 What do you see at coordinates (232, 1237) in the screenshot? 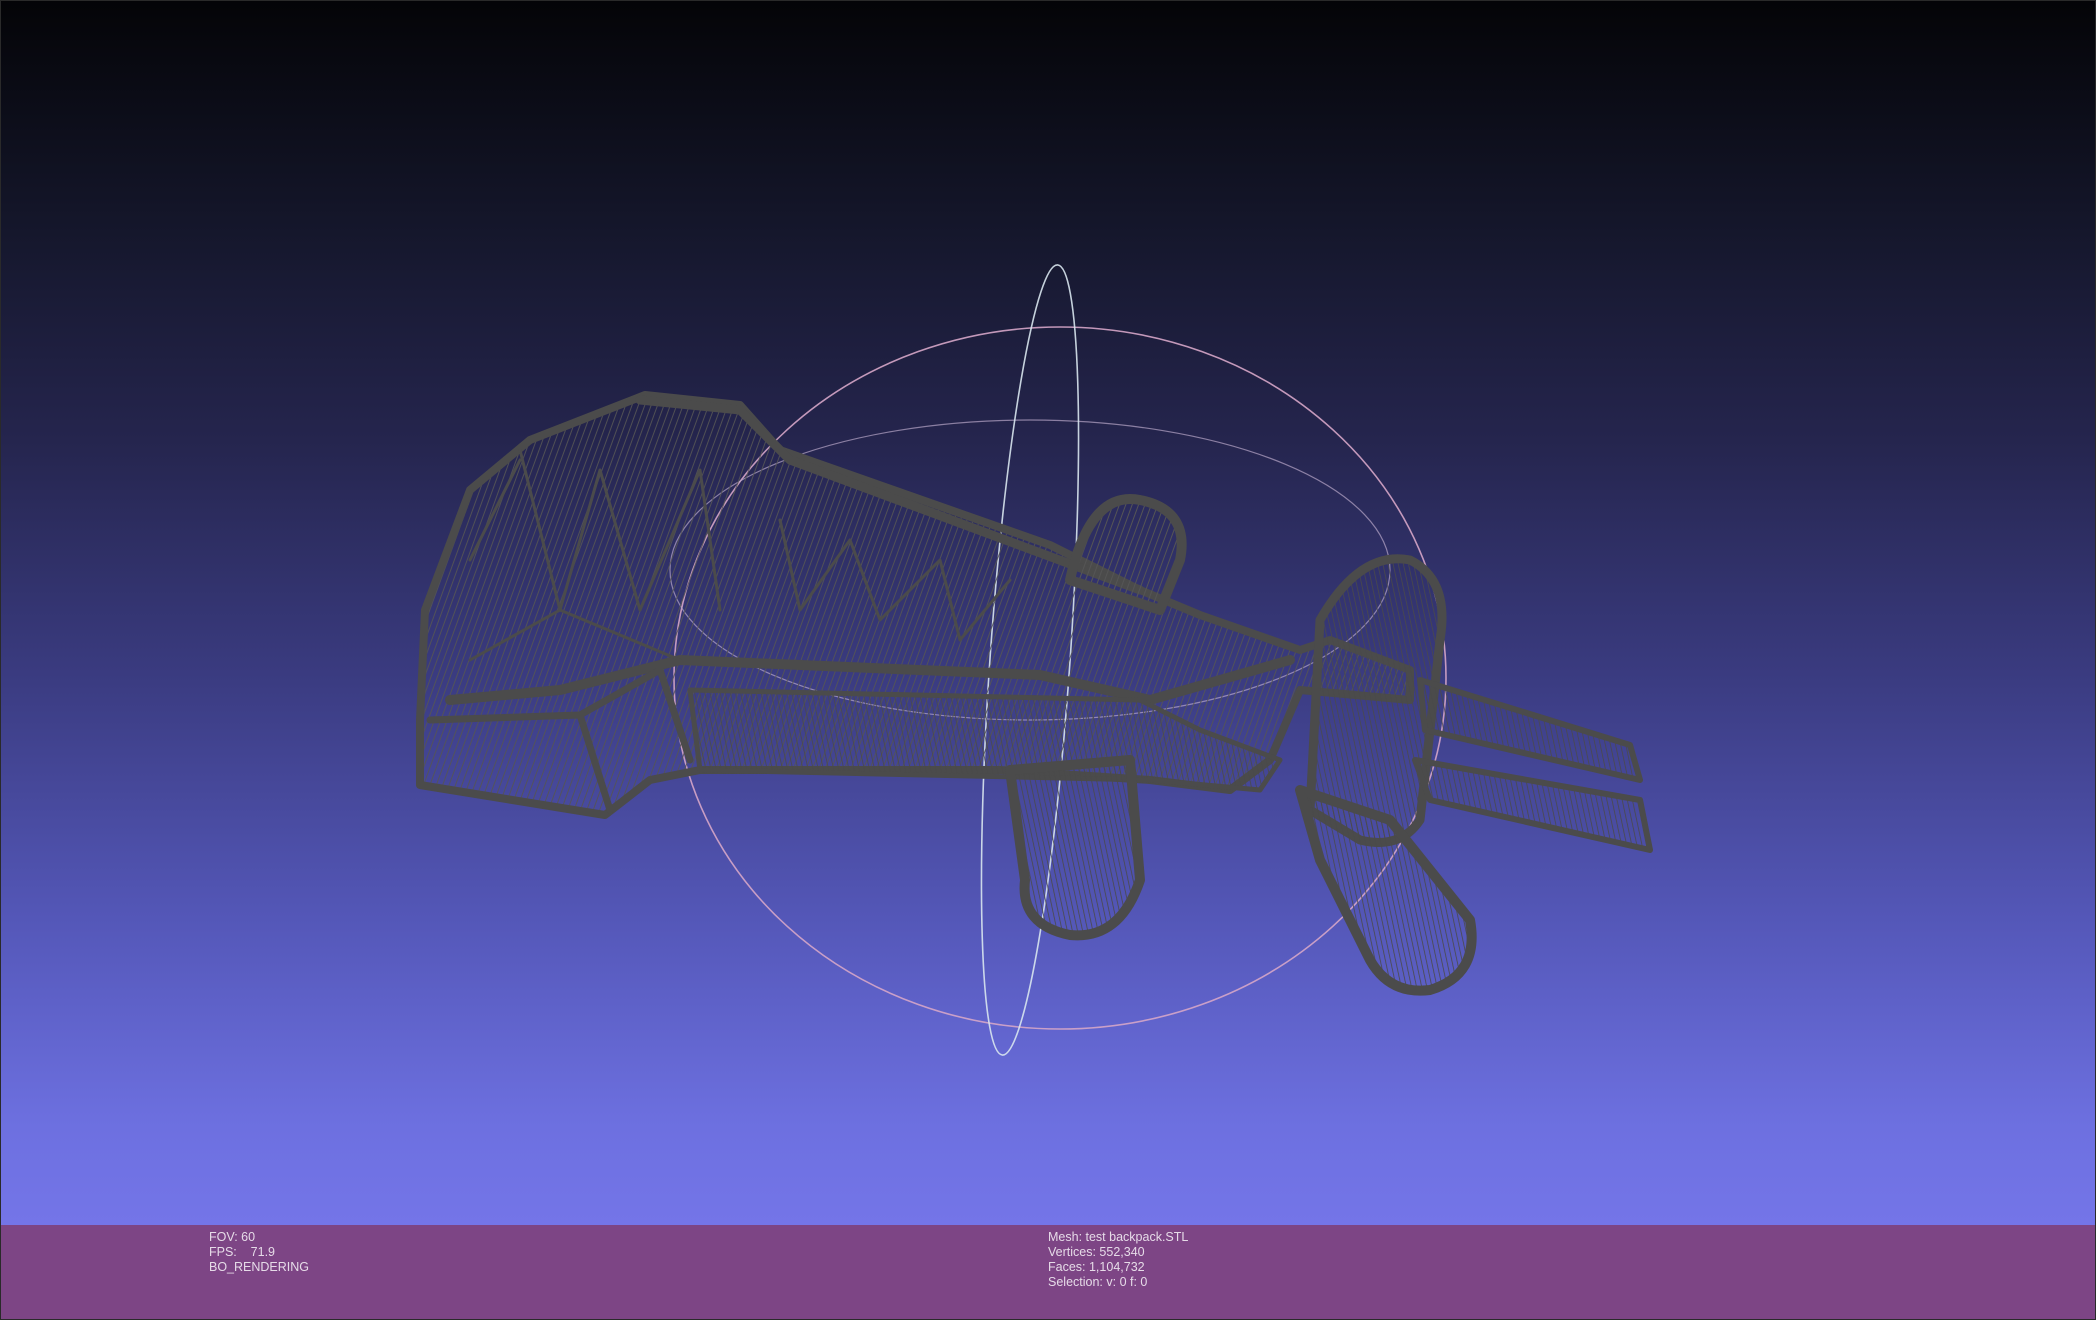
I see `fov-label: FOV: 60` at bounding box center [232, 1237].